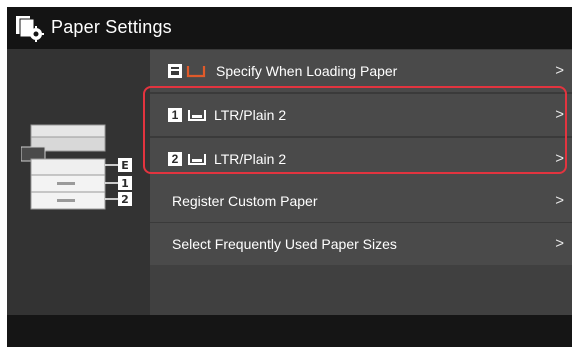 Image resolution: width=576 pixels, height=351 pixels. What do you see at coordinates (361, 290) in the screenshot?
I see `menu-empty-area` at bounding box center [361, 290].